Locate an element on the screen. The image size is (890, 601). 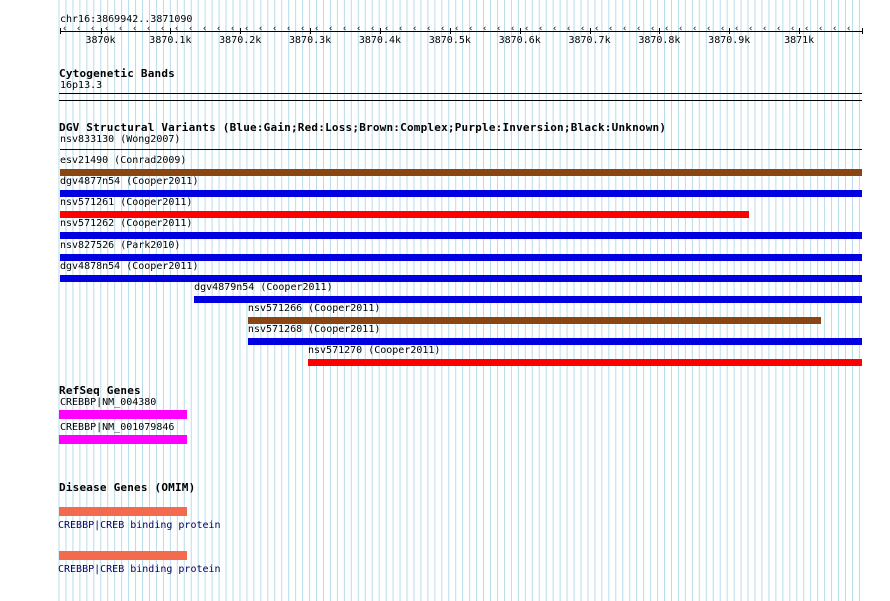
ruler-tick-label: 3870.7k is located at coordinates (589, 40).